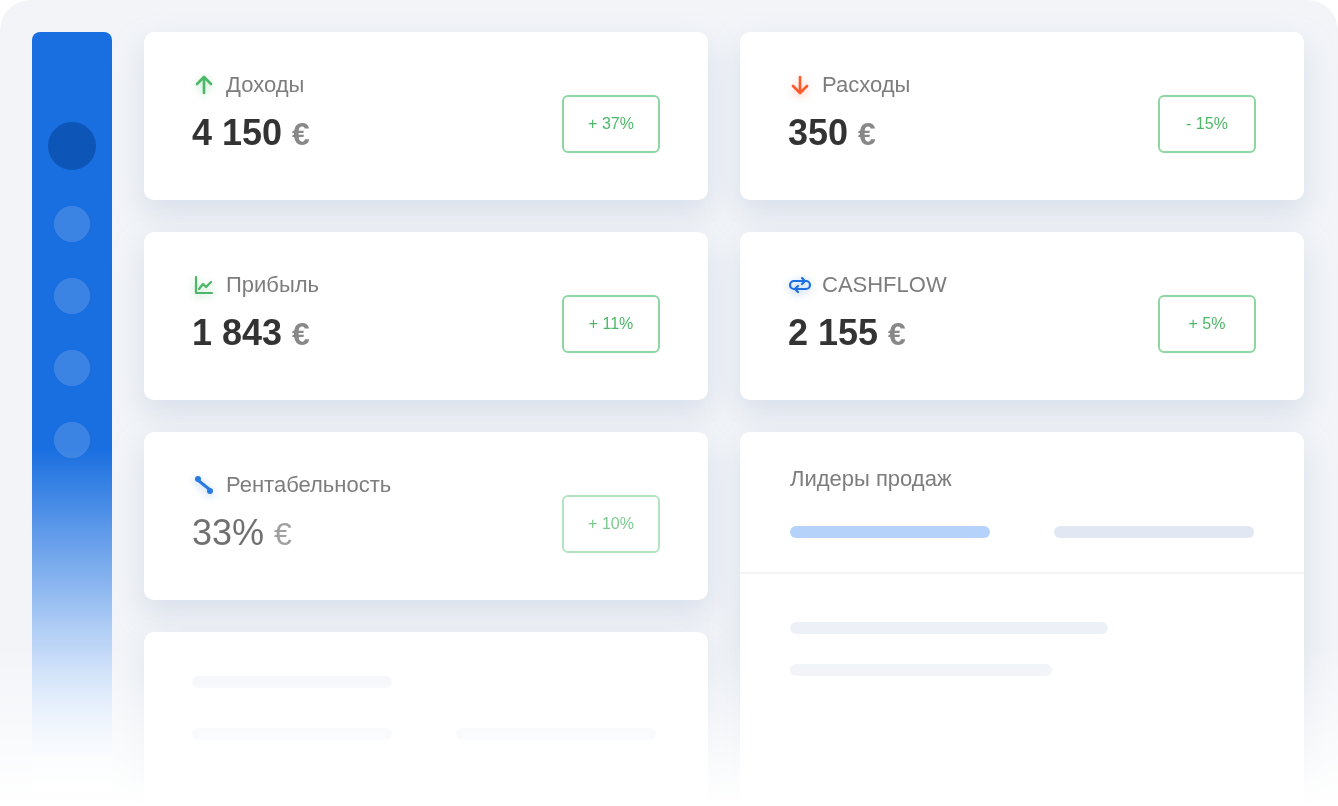  I want to click on percent-icon, so click(204, 485).